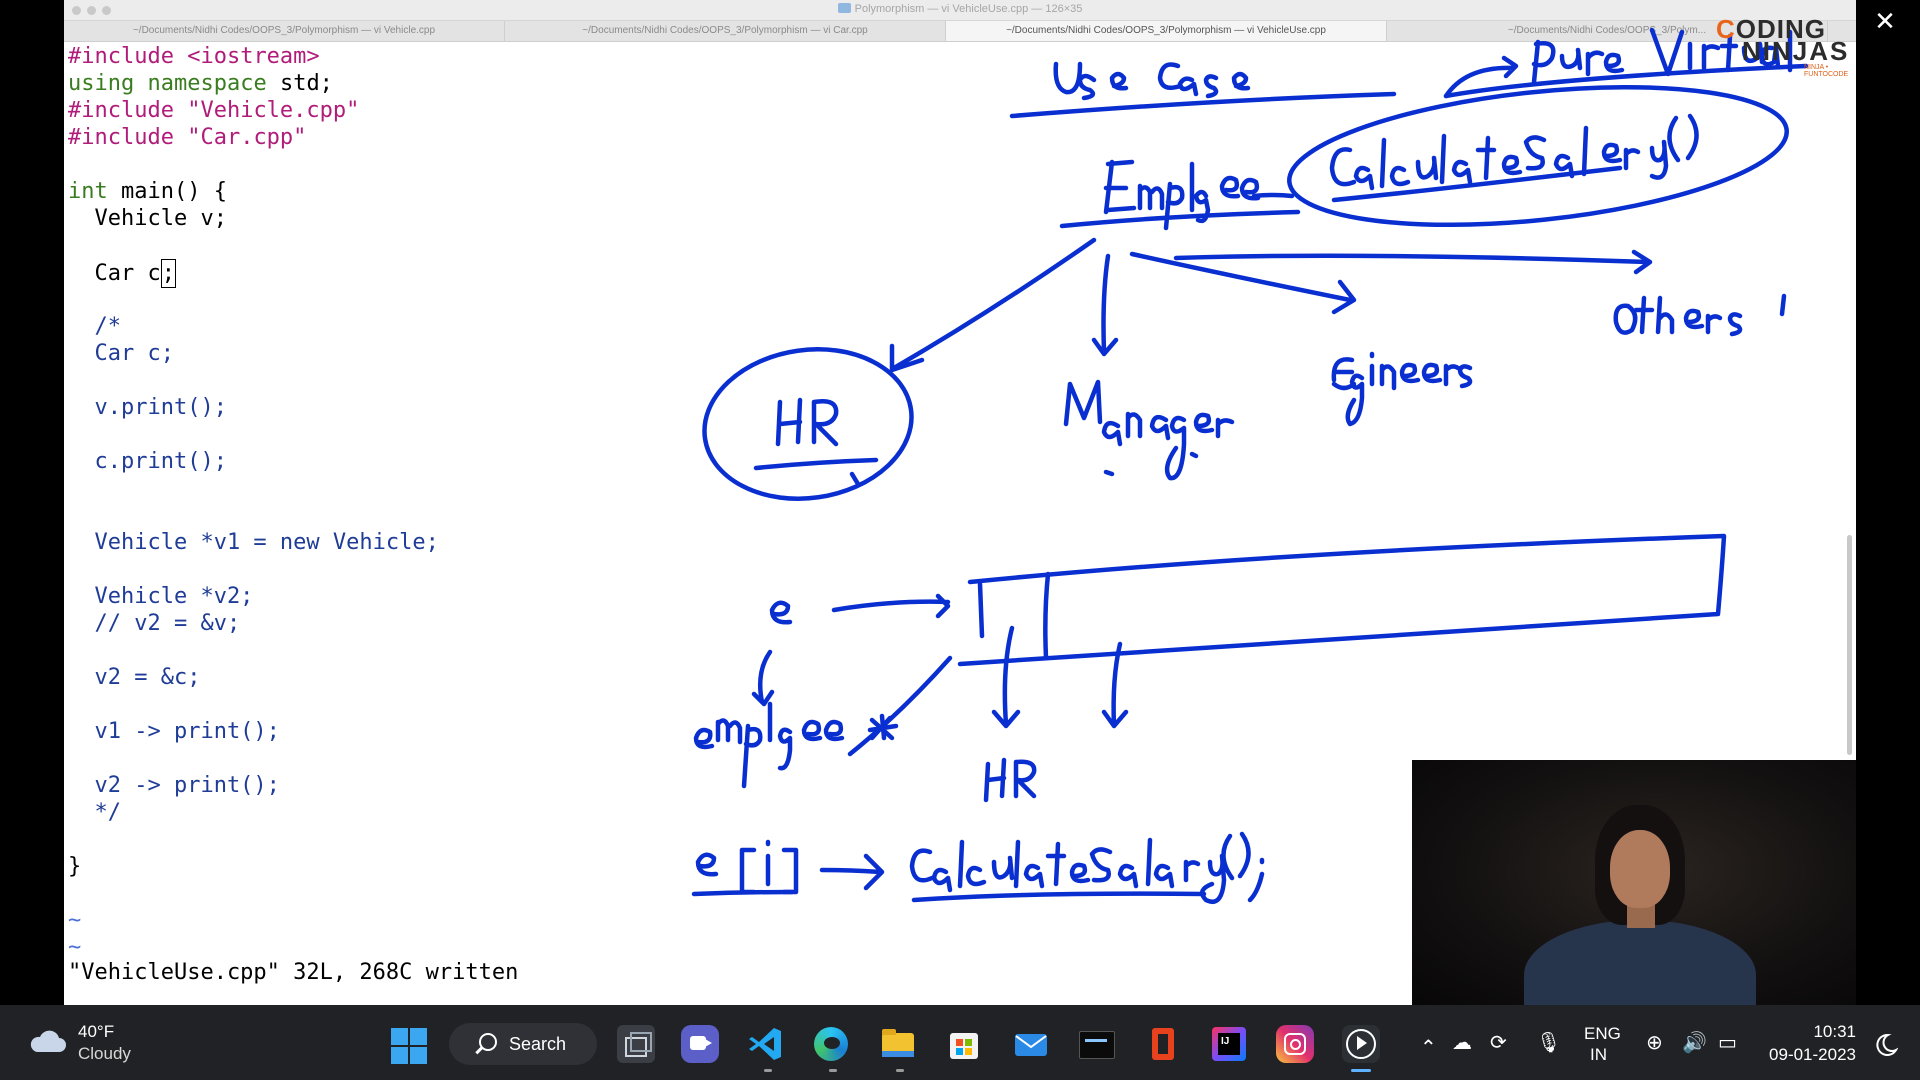 Image resolution: width=1920 pixels, height=1080 pixels. What do you see at coordinates (253, 191) in the screenshot?
I see `code-line: int main() {` at bounding box center [253, 191].